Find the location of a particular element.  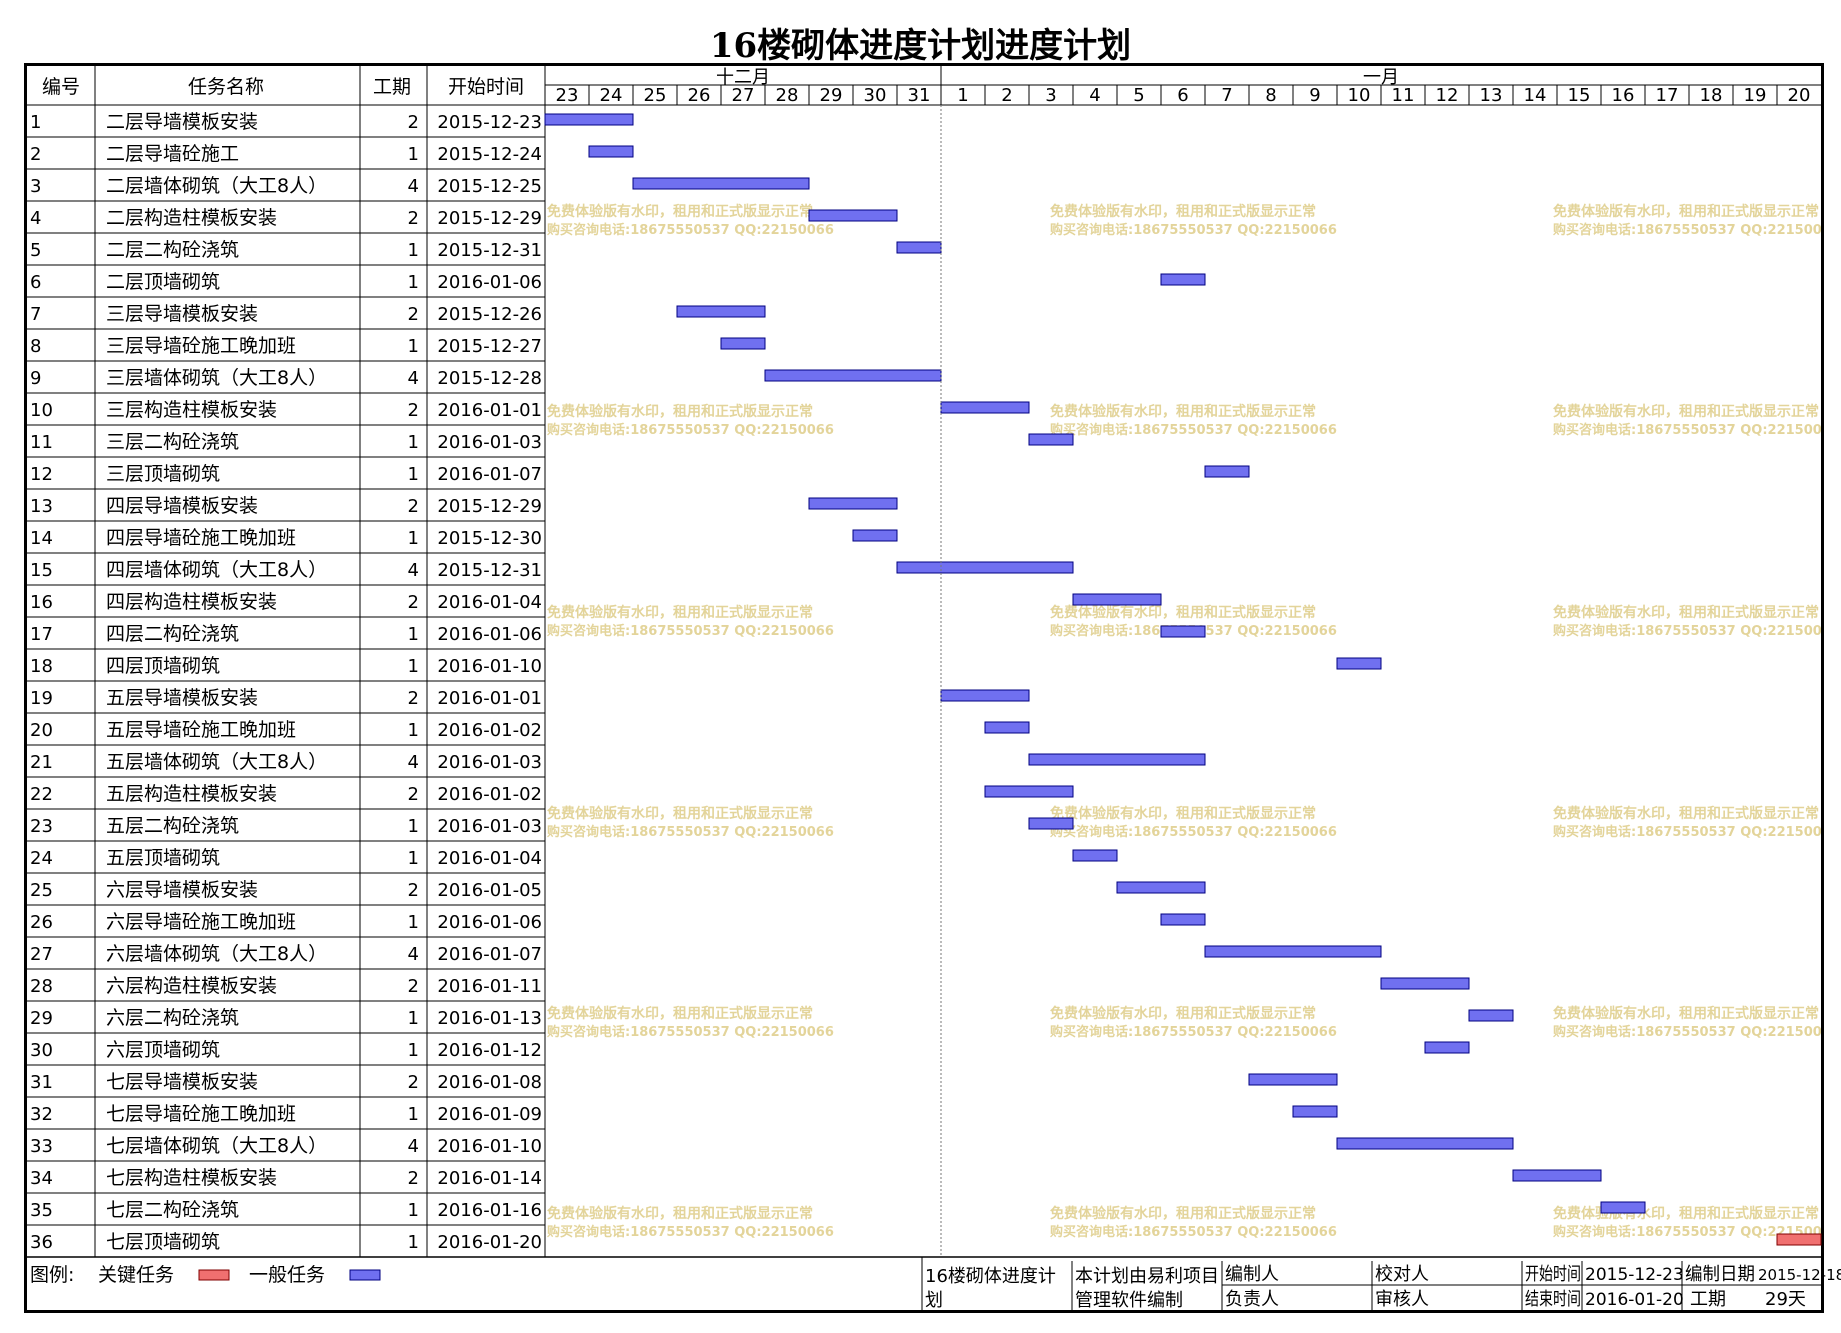

task-name: 六层顶墙砌筑 is located at coordinates (163, 1050).